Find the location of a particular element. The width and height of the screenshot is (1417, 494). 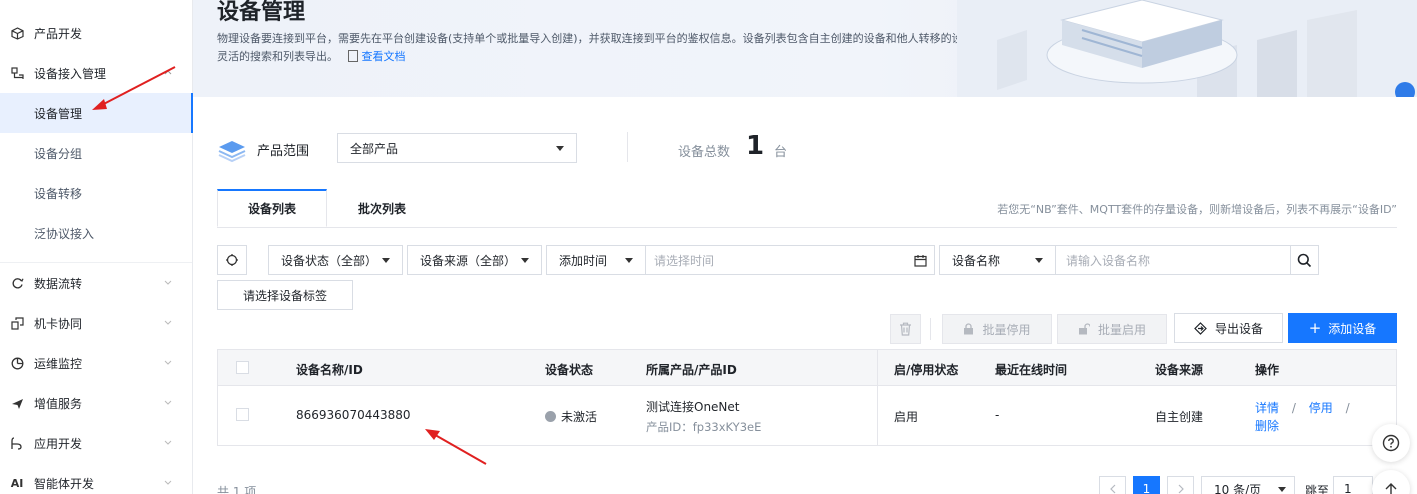

sidebar-item-label: 应用开发 is located at coordinates (58, 443).